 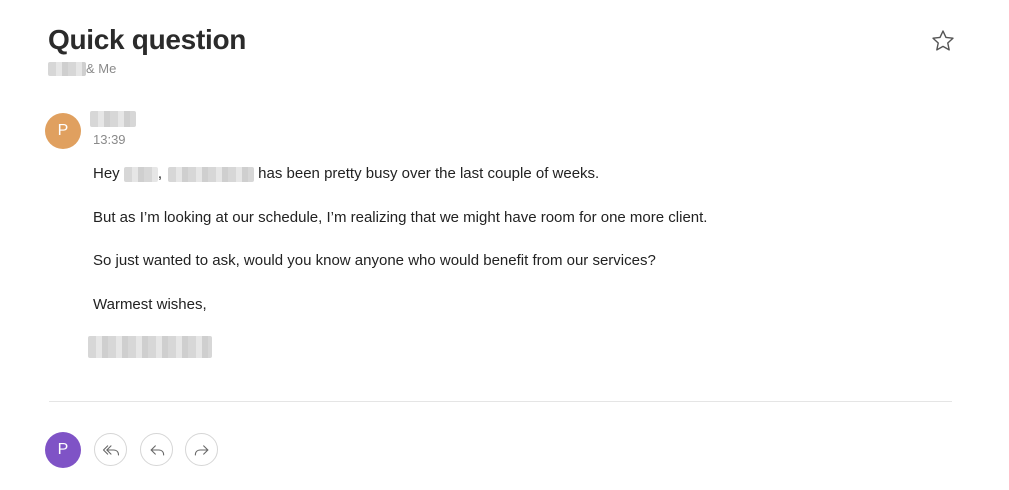 I want to click on participants-line: & Me, so click(x=82, y=68).